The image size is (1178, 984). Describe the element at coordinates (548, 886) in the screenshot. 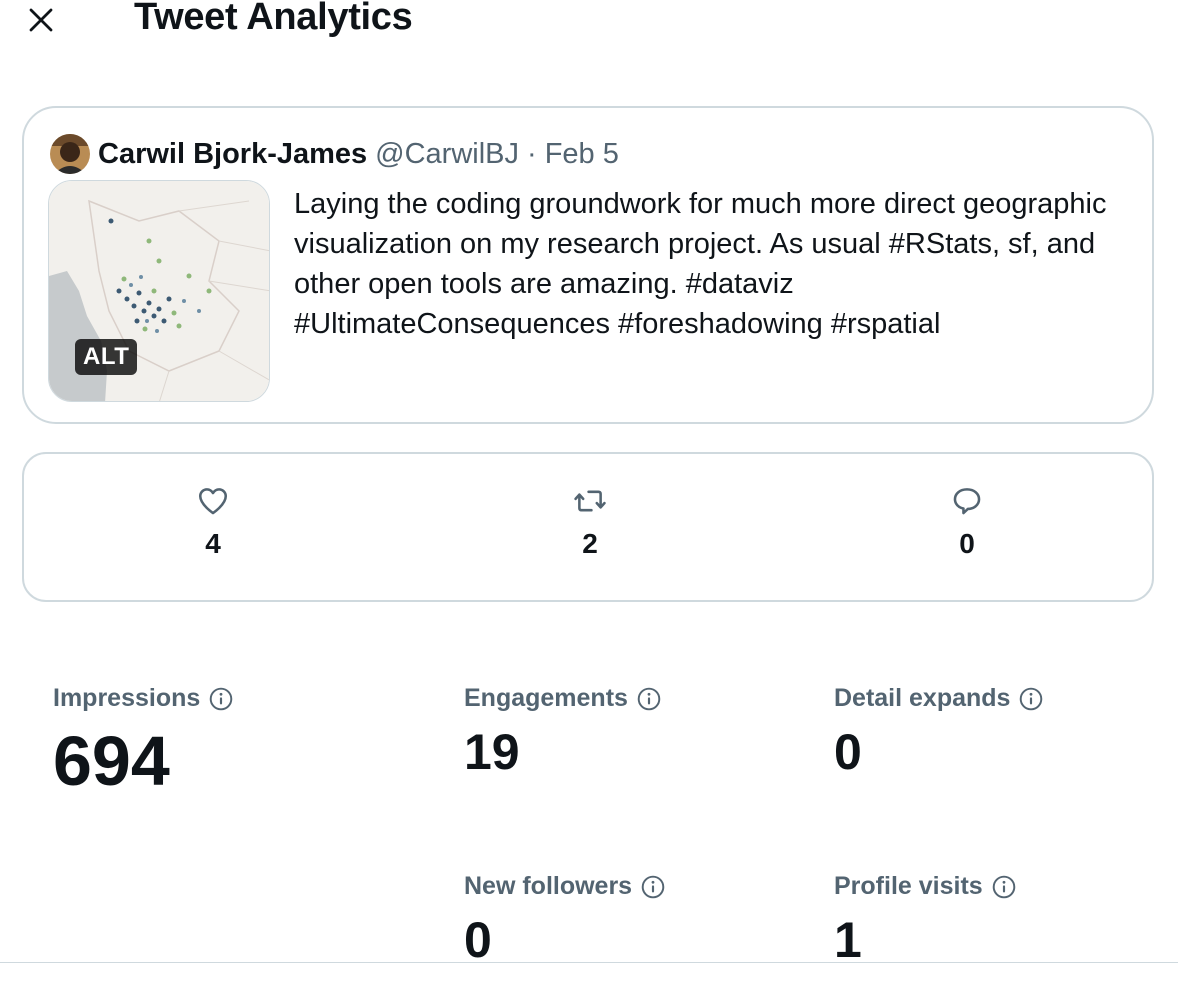

I see `new-followers-label: New followers` at that location.